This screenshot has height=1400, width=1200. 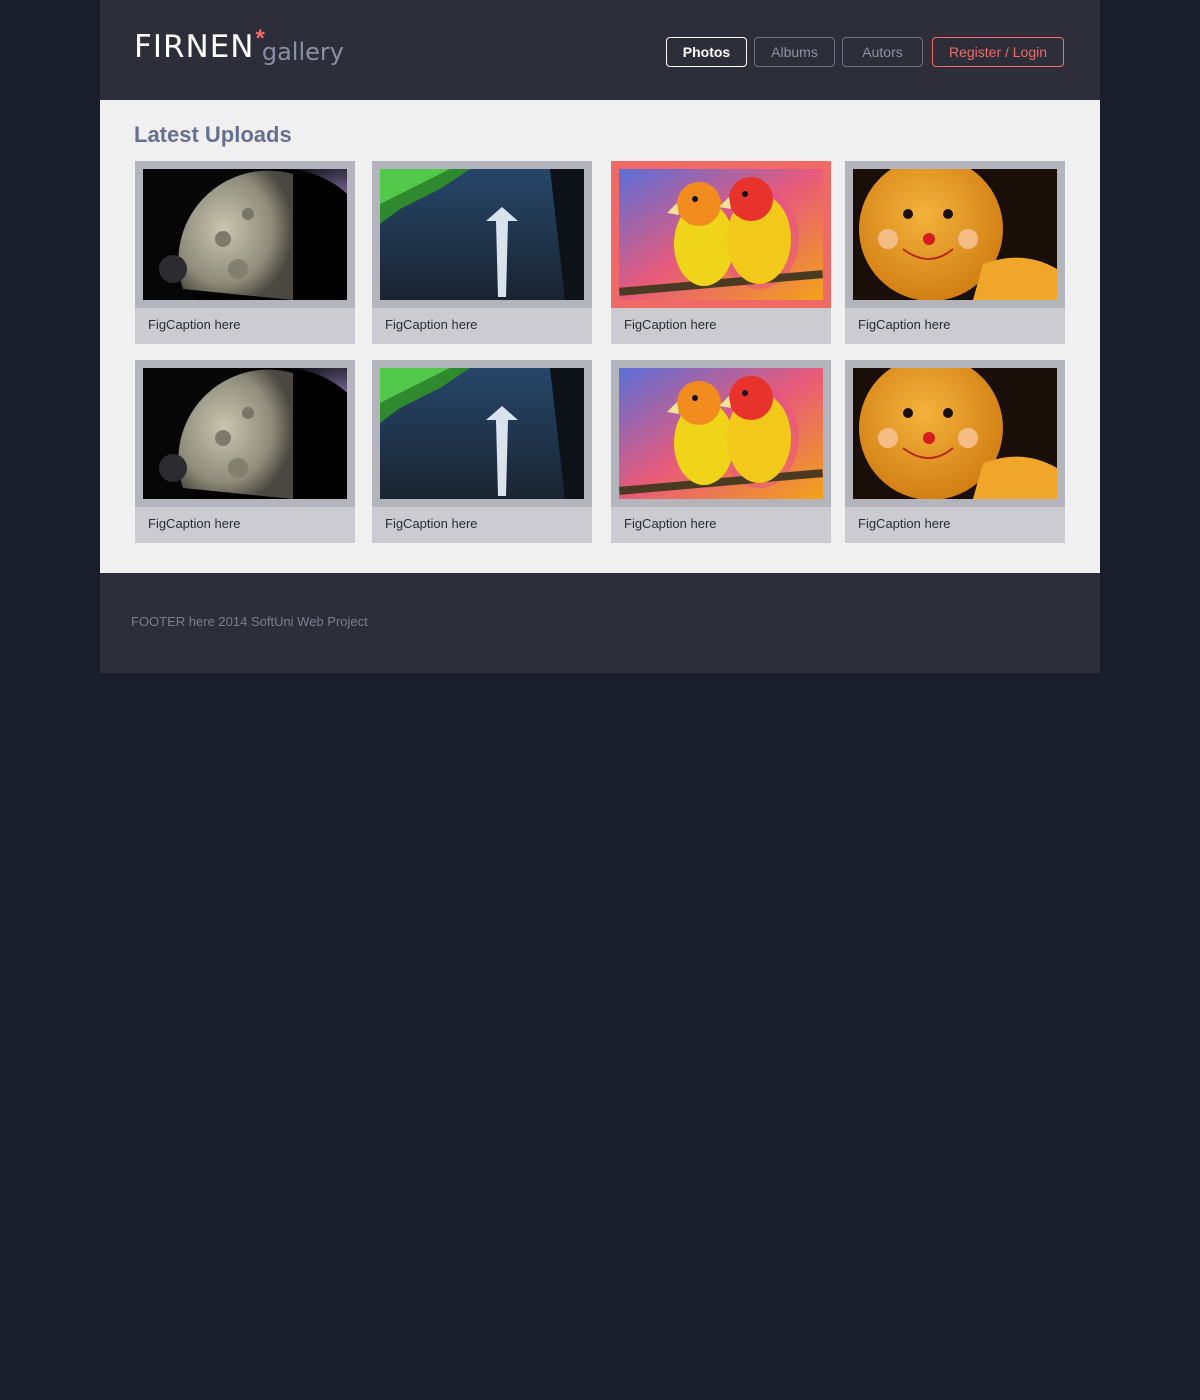 What do you see at coordinates (600, 623) in the screenshot?
I see `site-footer: FOOTER here 2014 SoftUni Web Project` at bounding box center [600, 623].